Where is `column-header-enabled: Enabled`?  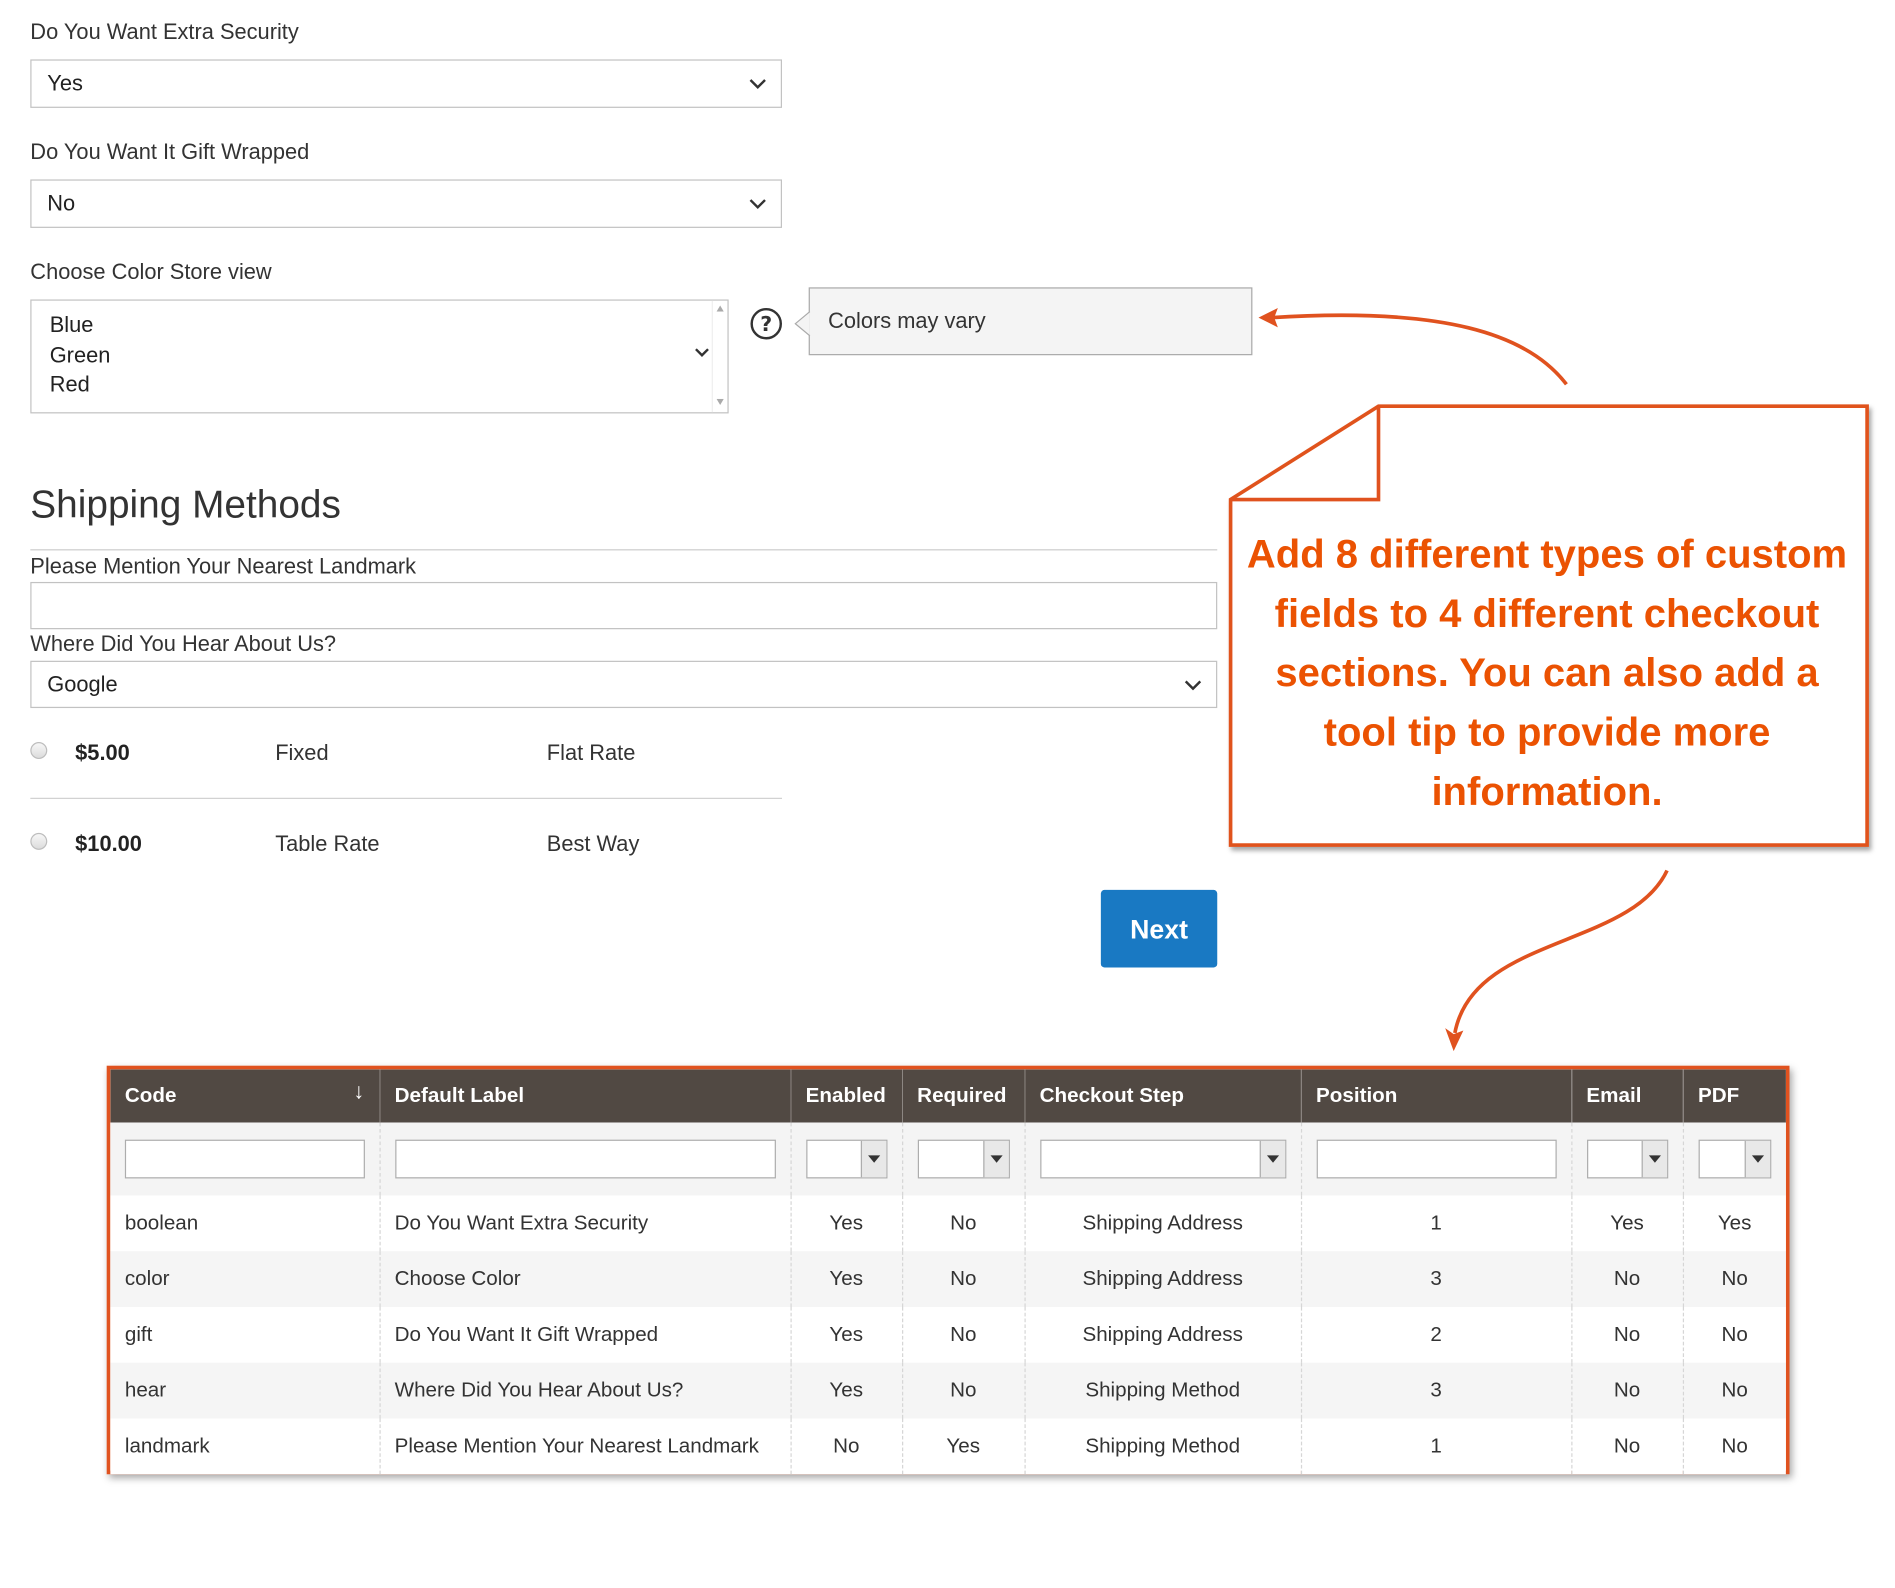 column-header-enabled: Enabled is located at coordinates (846, 1096).